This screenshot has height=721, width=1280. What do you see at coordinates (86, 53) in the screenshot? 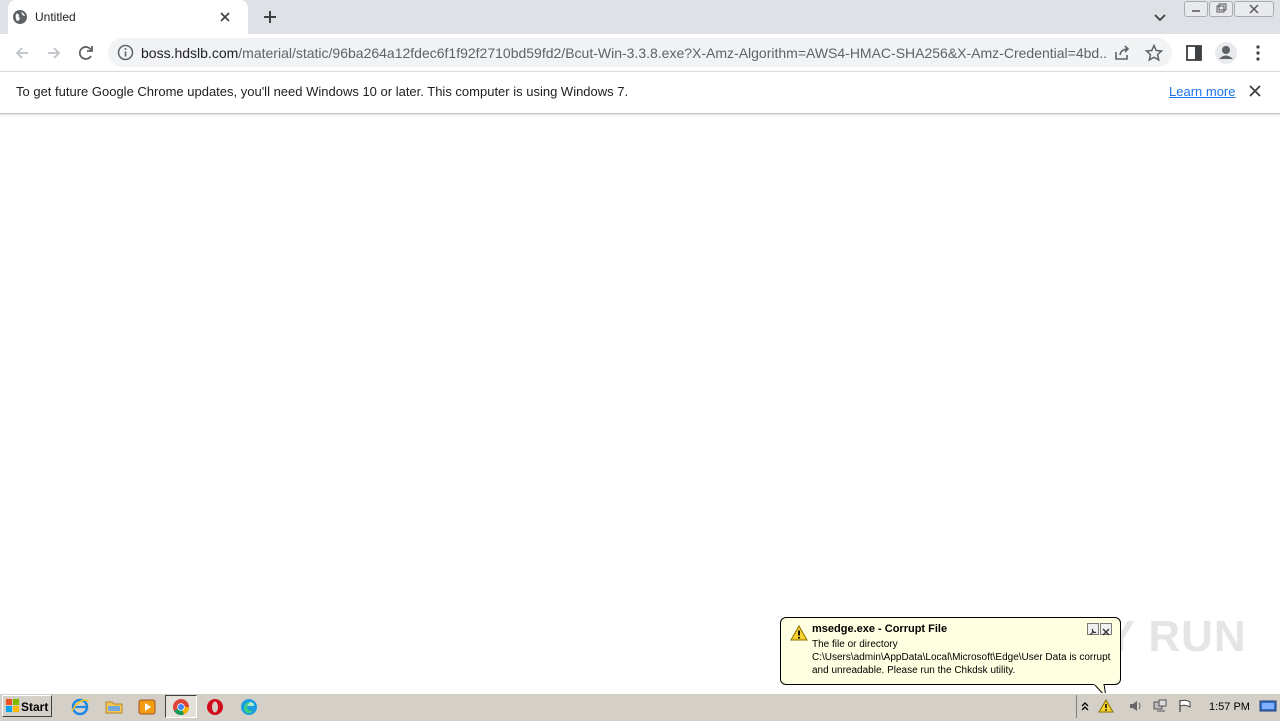
I see `reload-icon` at bounding box center [86, 53].